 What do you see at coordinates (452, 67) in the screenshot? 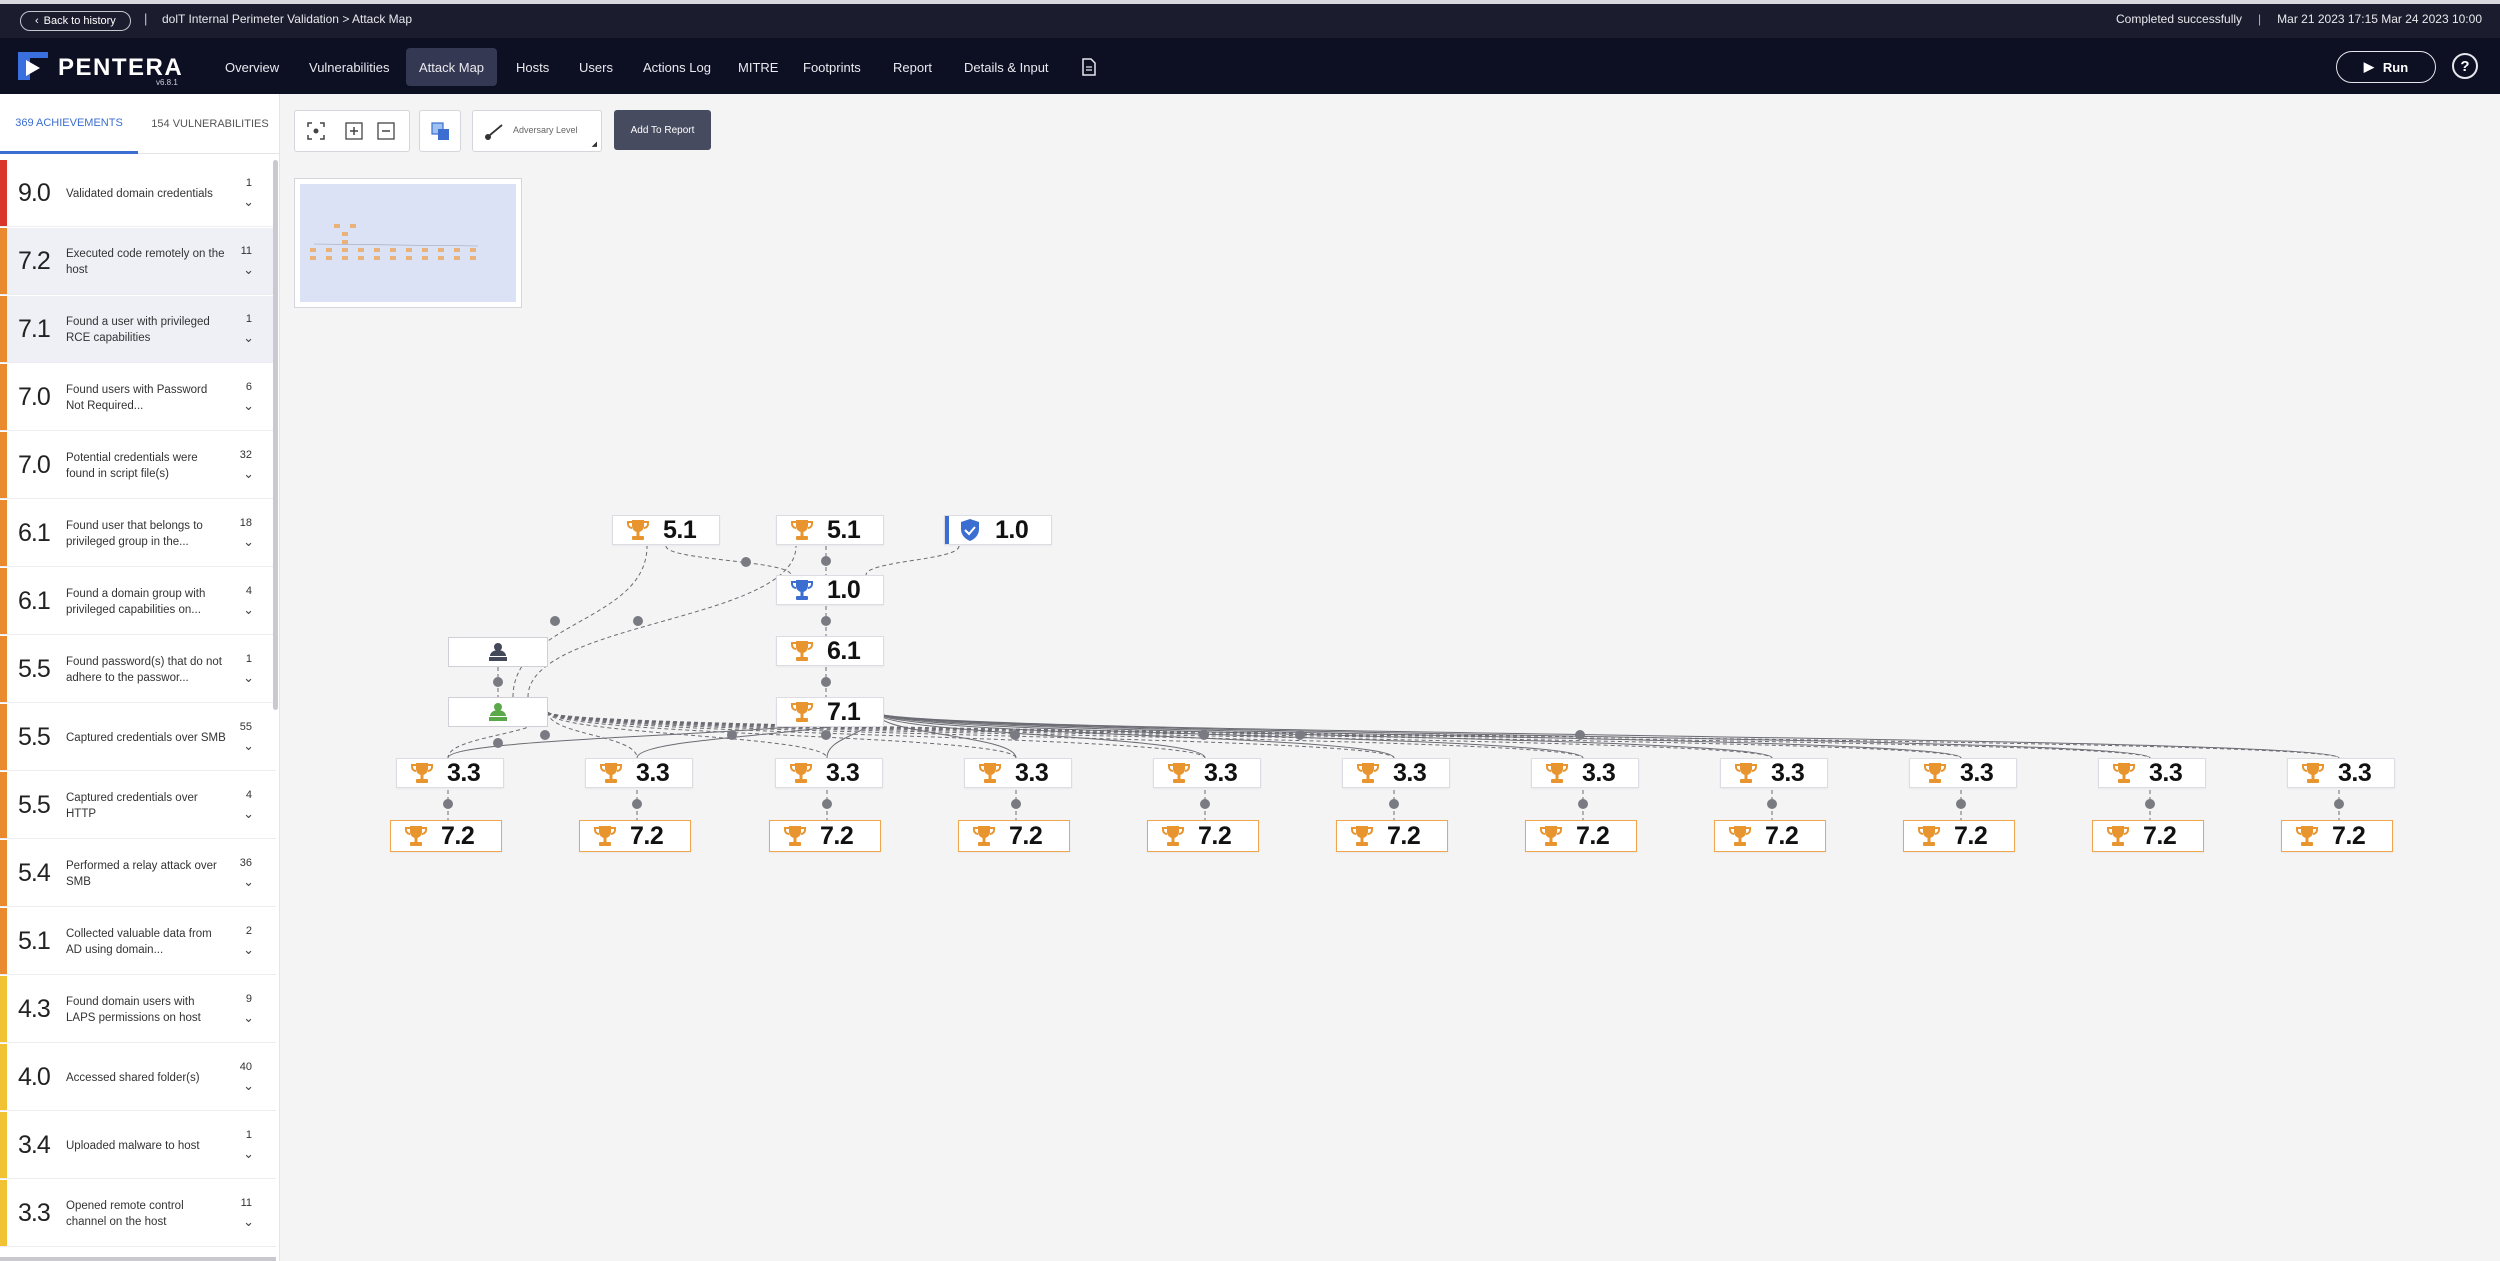
I see `nav-attack-map: Attack Map` at bounding box center [452, 67].